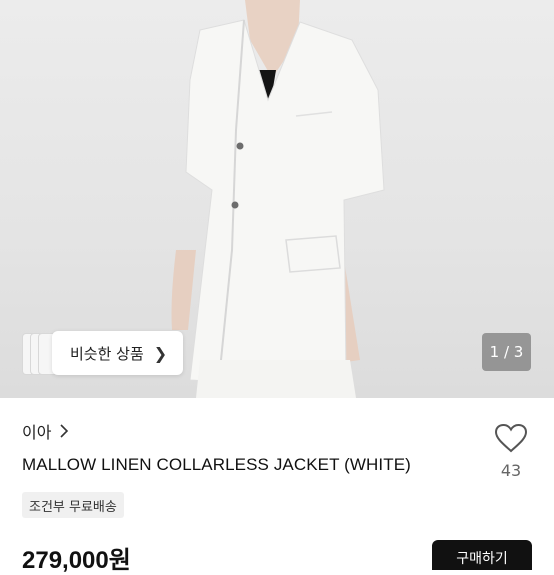  I want to click on image-counter: 1 / 3, so click(506, 352).